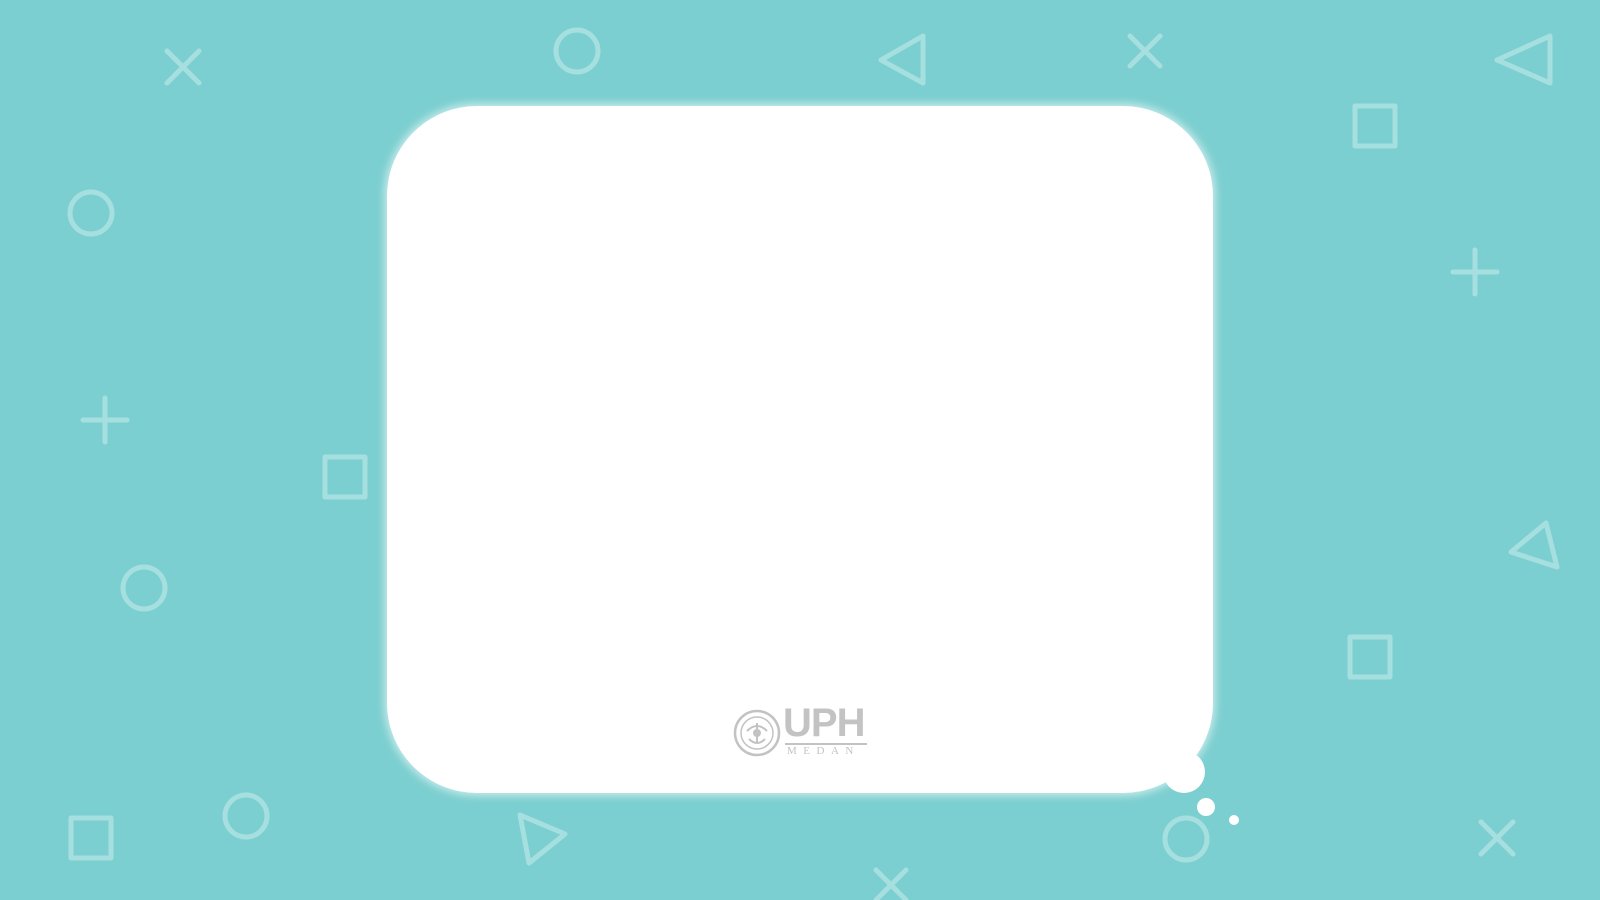  I want to click on uph-medan-logo: UPH MEDAN, so click(803, 731).